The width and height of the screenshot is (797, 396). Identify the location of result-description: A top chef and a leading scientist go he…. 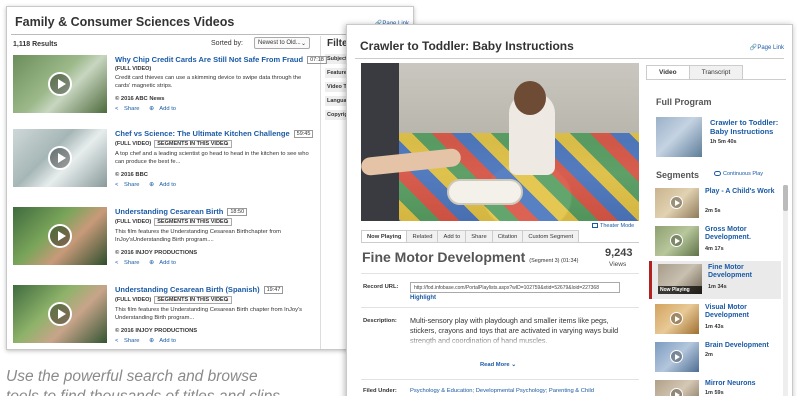
(212, 158).